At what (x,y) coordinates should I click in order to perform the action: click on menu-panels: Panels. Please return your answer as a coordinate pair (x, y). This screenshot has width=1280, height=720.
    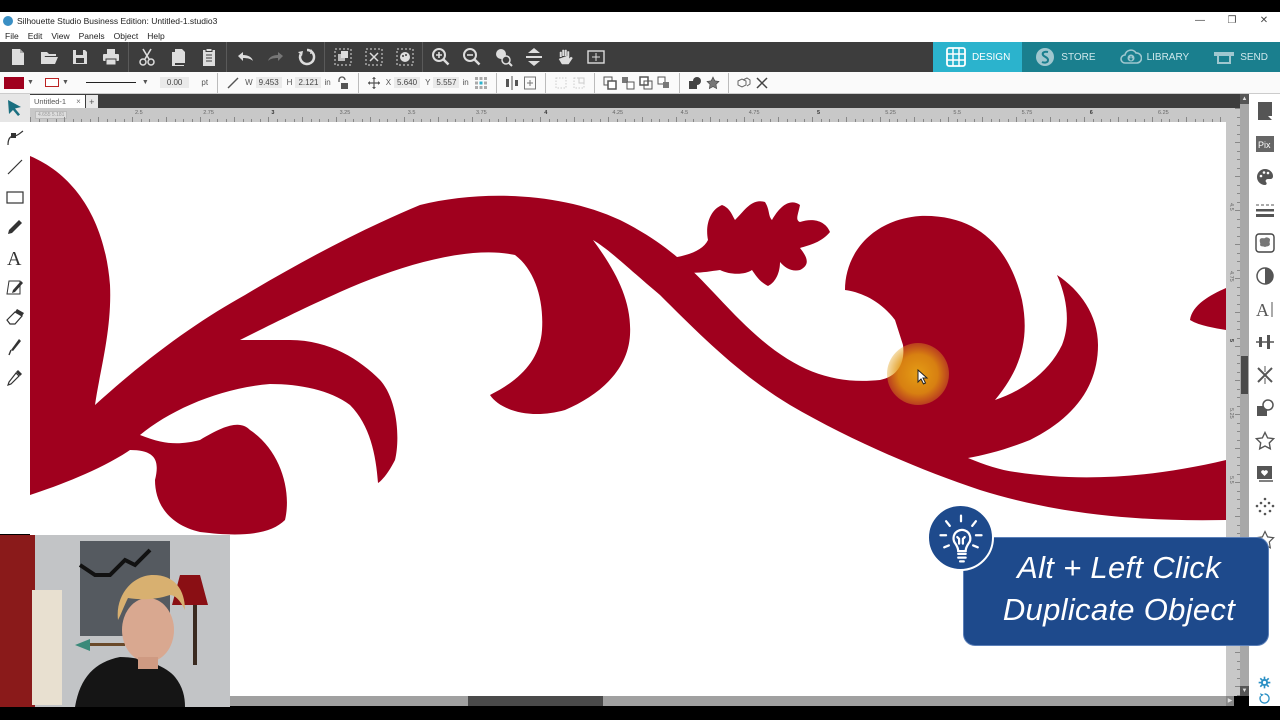
    Looking at the image, I should click on (92, 36).